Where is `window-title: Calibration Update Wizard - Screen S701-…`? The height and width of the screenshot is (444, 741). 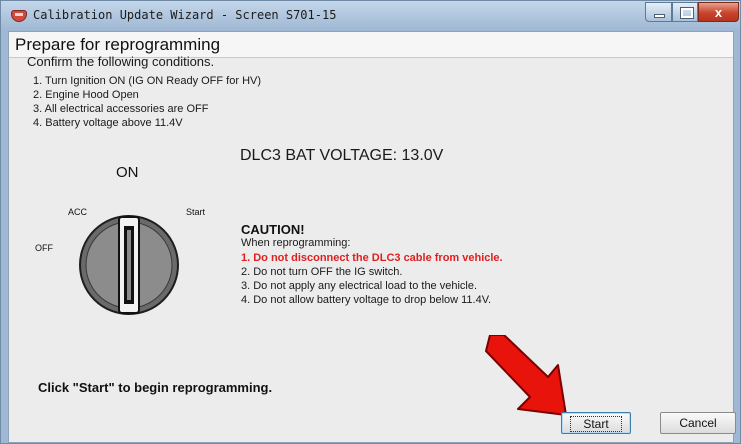
window-title: Calibration Update Wizard - Screen S701-… is located at coordinates (185, 15).